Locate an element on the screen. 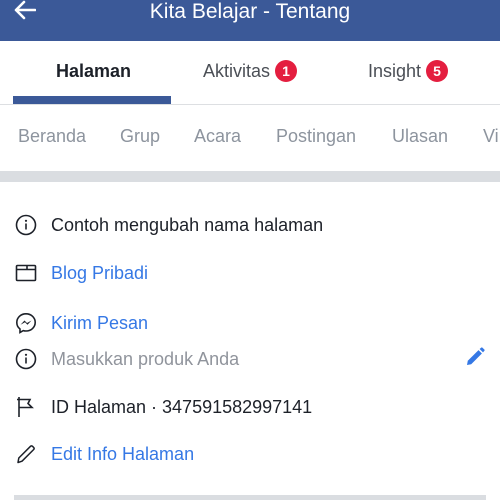 This screenshot has width=500, height=500. tab-label: Halaman is located at coordinates (94, 70).